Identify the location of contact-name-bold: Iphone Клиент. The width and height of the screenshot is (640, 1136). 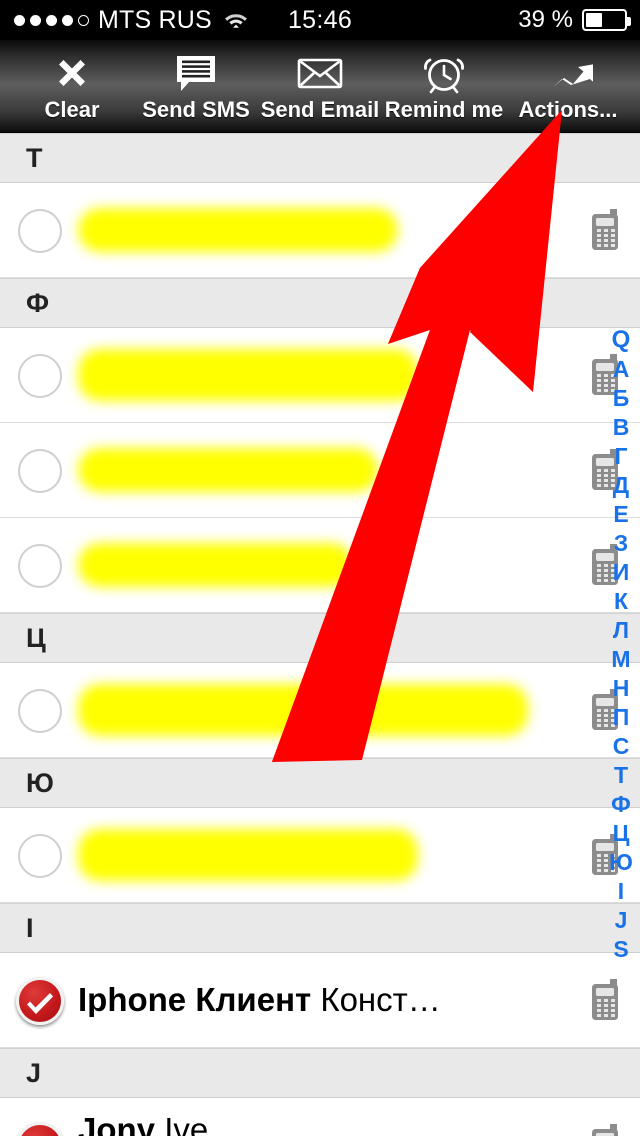
(195, 1000).